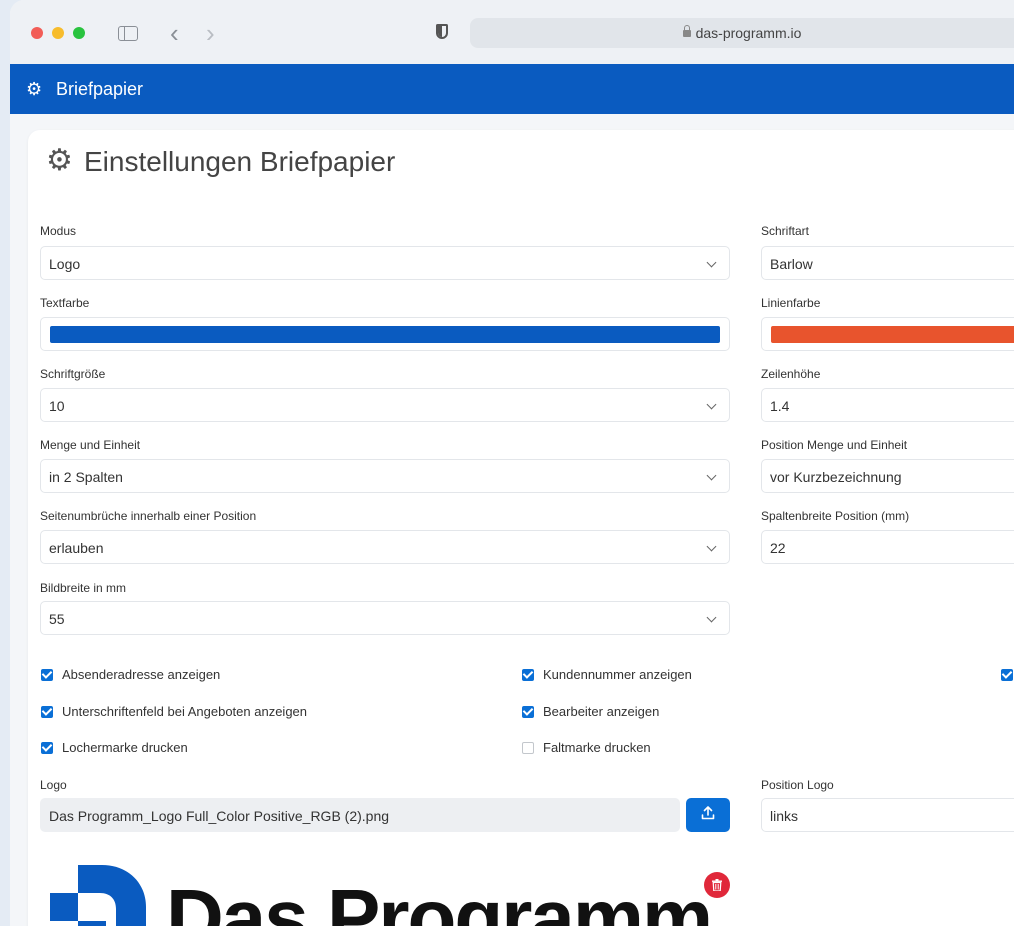 The width and height of the screenshot is (1014, 926). Describe the element at coordinates (385, 476) in the screenshot. I see `menge-einheit-select: in 2 Spalten` at that location.